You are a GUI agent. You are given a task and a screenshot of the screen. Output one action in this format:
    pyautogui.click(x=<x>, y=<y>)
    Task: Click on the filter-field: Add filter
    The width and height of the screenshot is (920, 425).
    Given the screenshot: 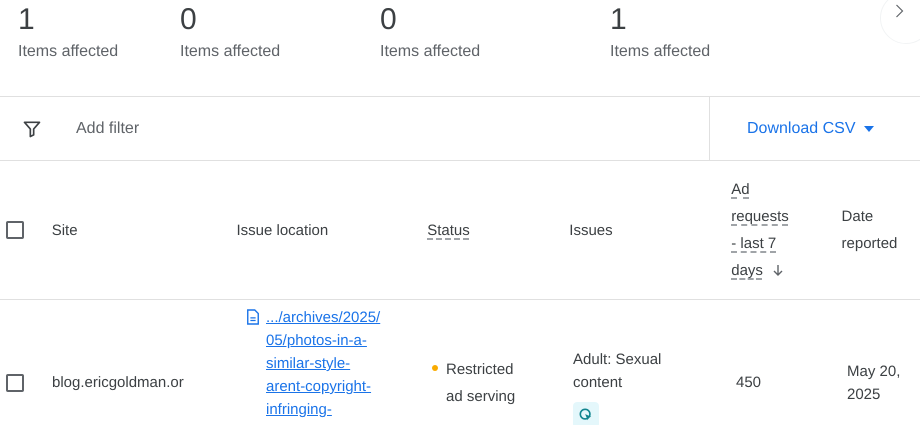 What is the action you would take?
    pyautogui.click(x=392, y=128)
    